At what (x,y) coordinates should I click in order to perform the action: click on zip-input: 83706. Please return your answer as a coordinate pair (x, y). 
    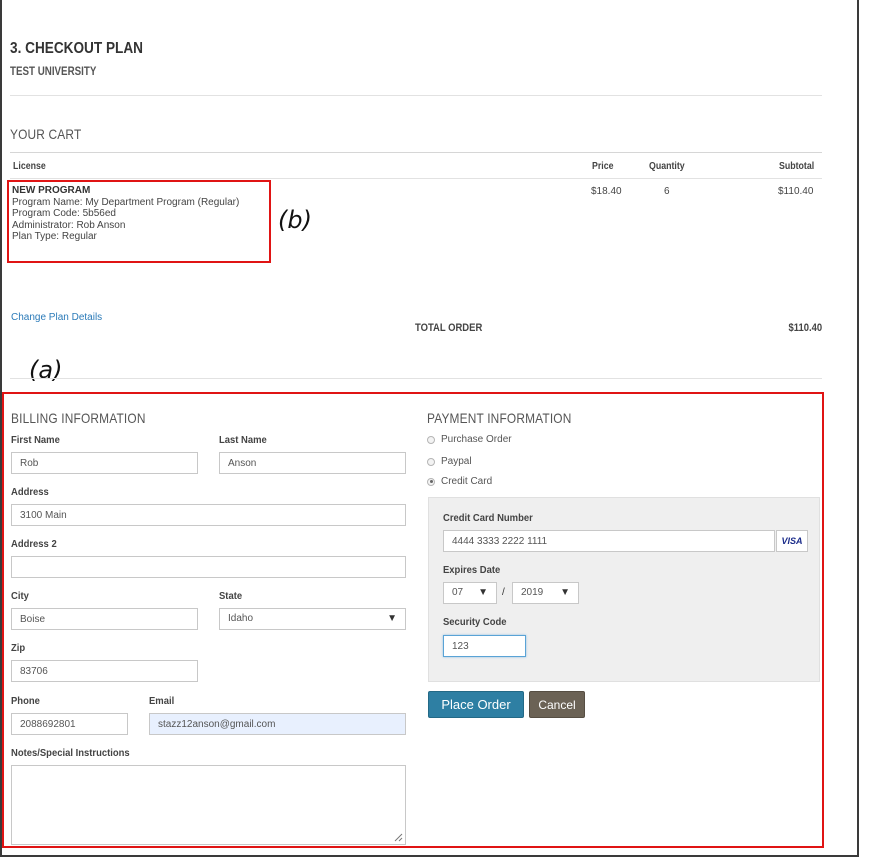
    Looking at the image, I should click on (104, 671).